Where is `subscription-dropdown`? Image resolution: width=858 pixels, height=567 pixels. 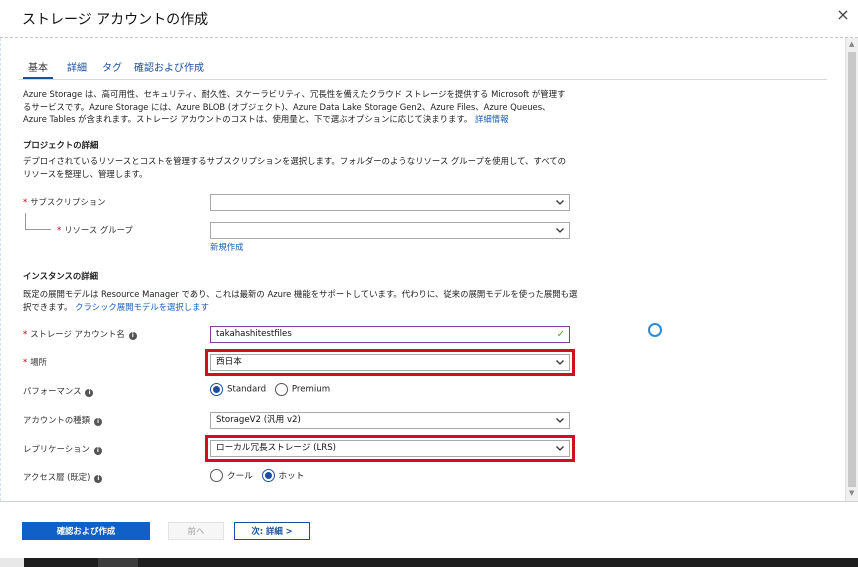 subscription-dropdown is located at coordinates (390, 202).